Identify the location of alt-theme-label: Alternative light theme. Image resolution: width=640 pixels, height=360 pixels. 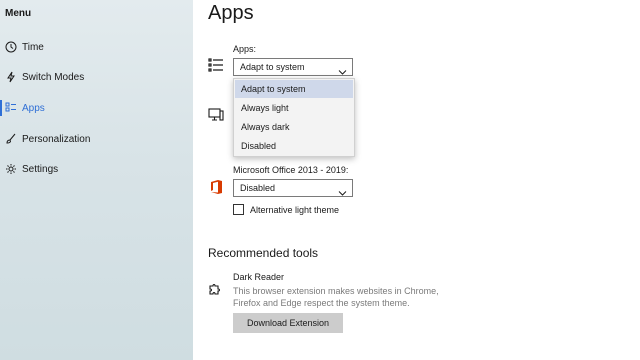
(295, 210).